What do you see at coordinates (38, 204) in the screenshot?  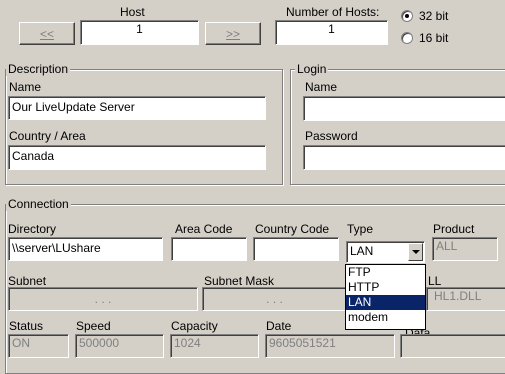 I see `connection-group-label: Connection` at bounding box center [38, 204].